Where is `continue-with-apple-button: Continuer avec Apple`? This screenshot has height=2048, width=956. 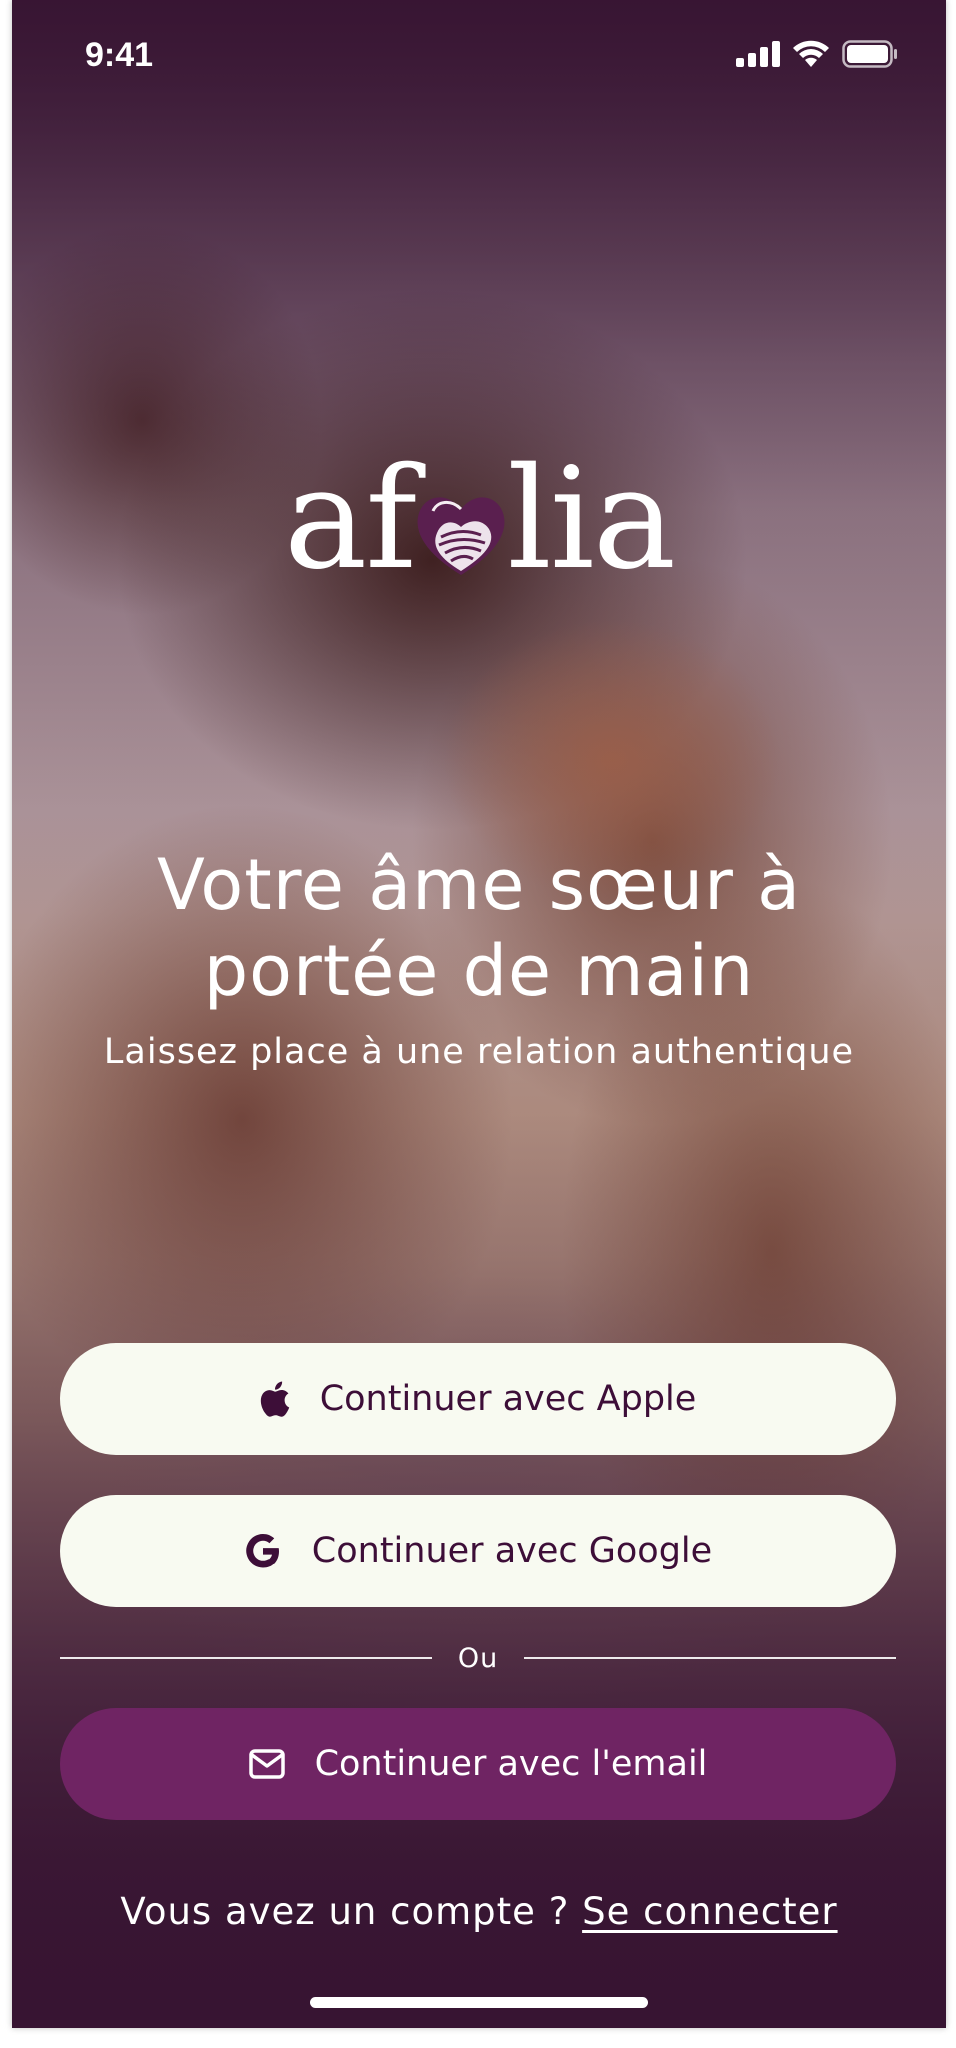
continue-with-apple-button: Continuer avec Apple is located at coordinates (478, 1399).